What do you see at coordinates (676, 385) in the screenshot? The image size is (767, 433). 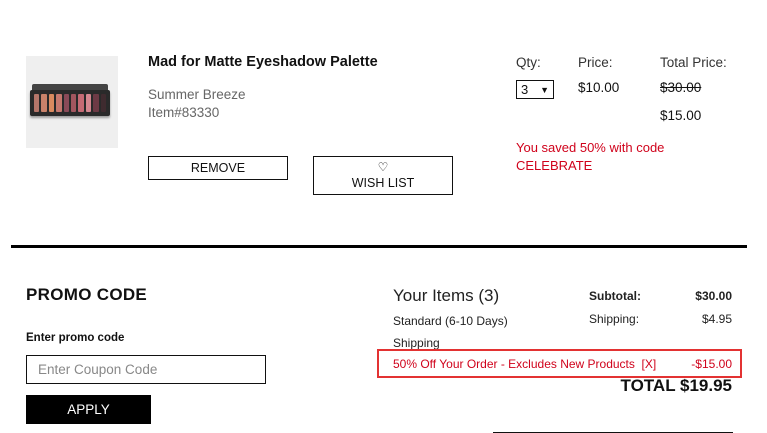 I see `order-total: TOTAL $19.95` at bounding box center [676, 385].